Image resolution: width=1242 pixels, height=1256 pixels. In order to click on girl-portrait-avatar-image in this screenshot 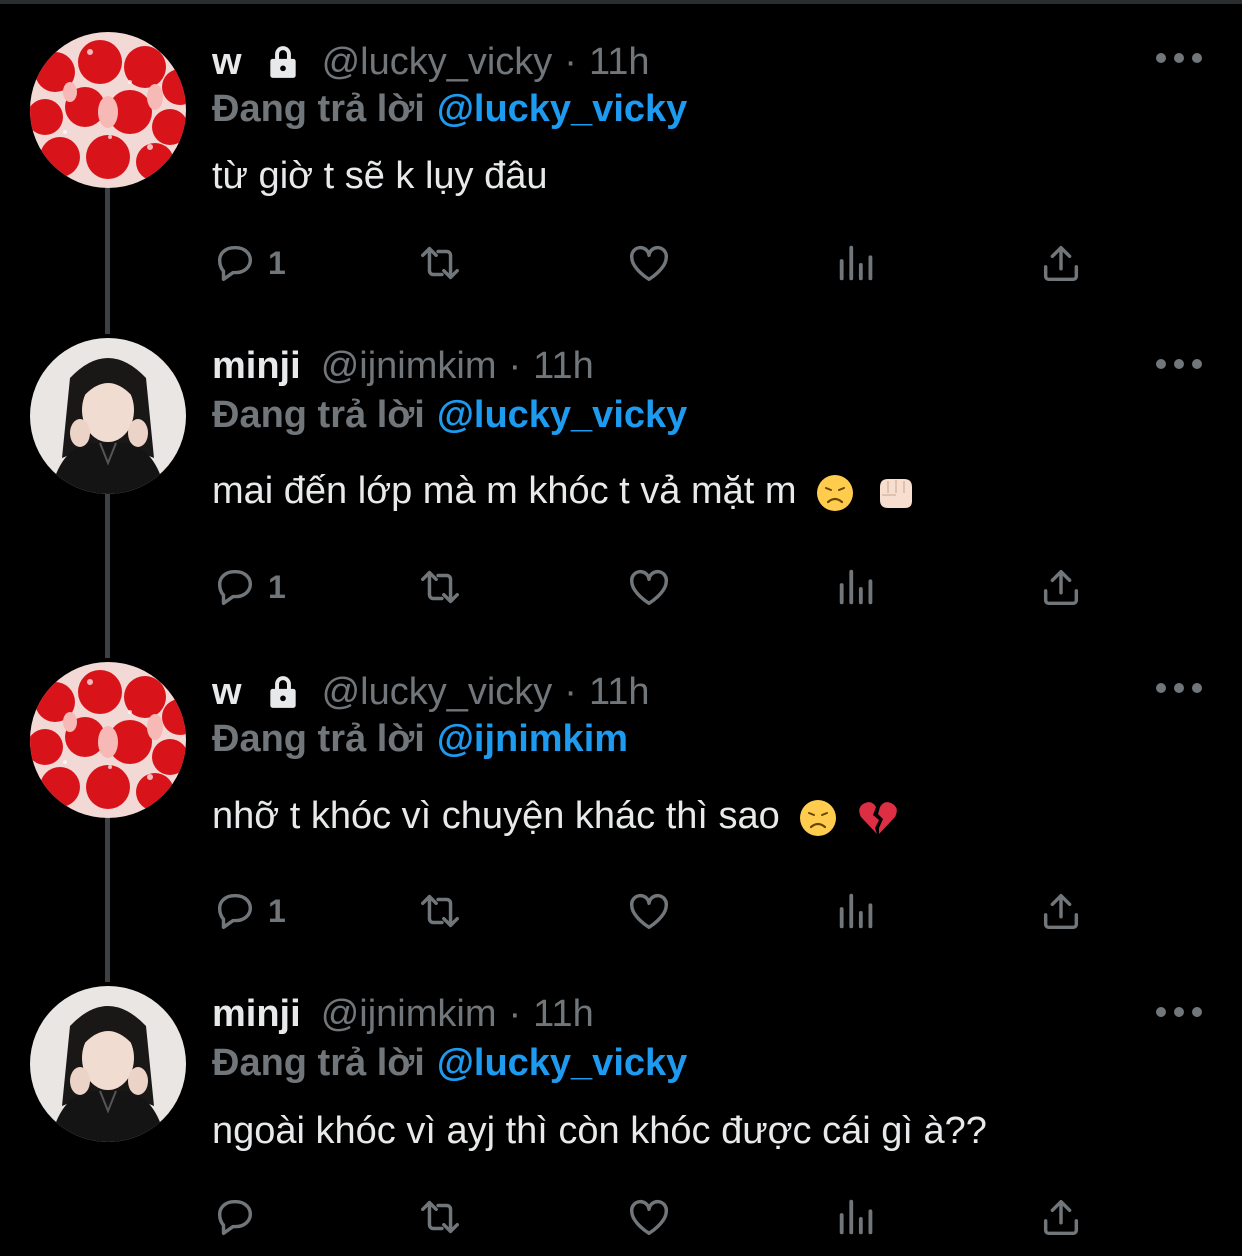, I will do `click(108, 1064)`.